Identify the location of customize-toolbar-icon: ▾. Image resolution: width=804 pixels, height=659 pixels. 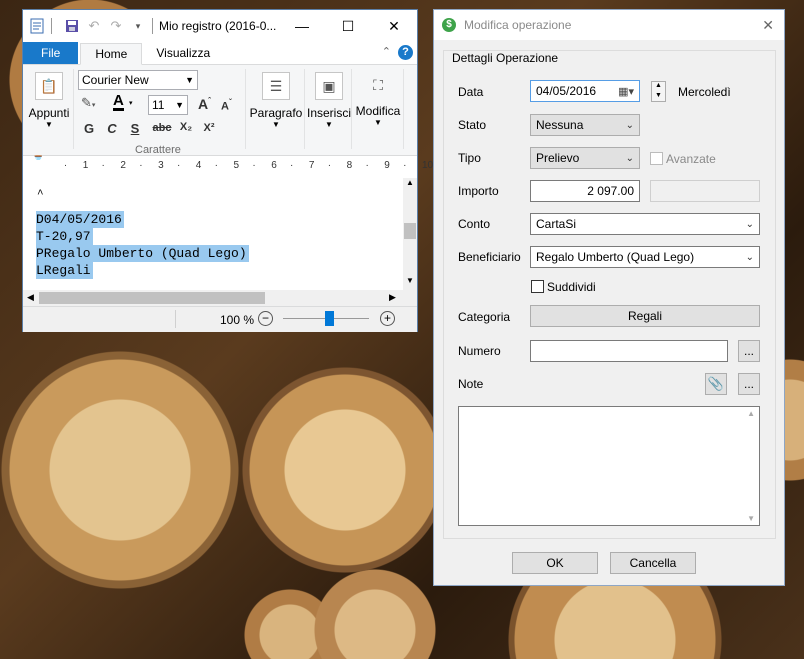
(138, 26).